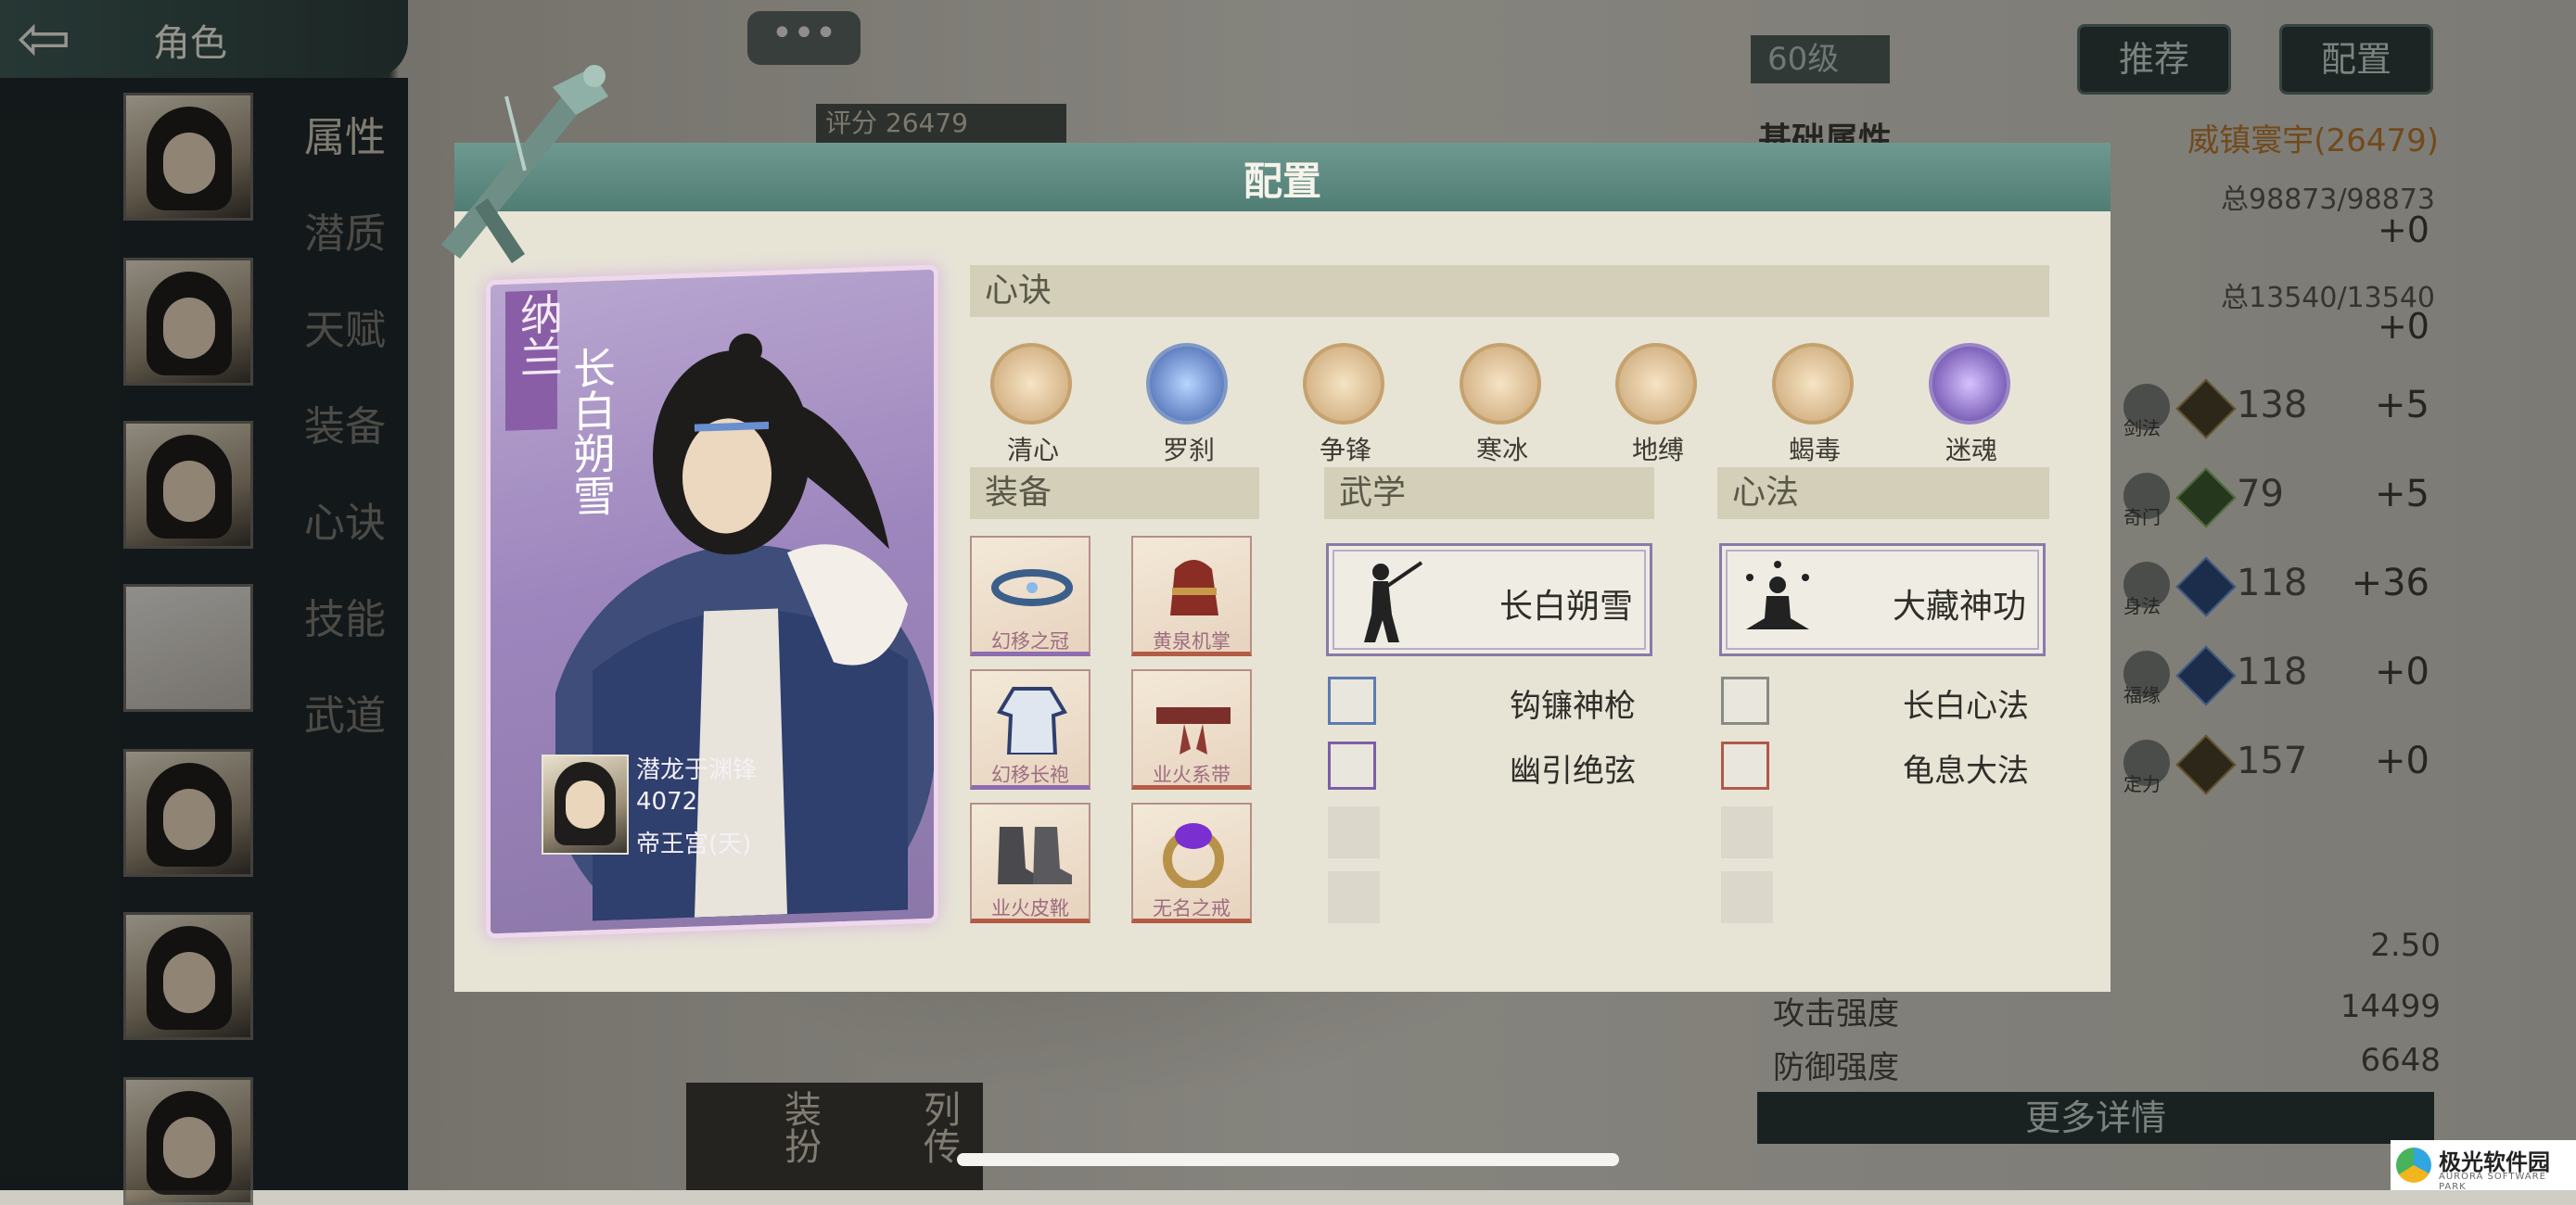 This screenshot has width=2576, height=1205. I want to click on xinjue-label: 寒冰, so click(1501, 450).